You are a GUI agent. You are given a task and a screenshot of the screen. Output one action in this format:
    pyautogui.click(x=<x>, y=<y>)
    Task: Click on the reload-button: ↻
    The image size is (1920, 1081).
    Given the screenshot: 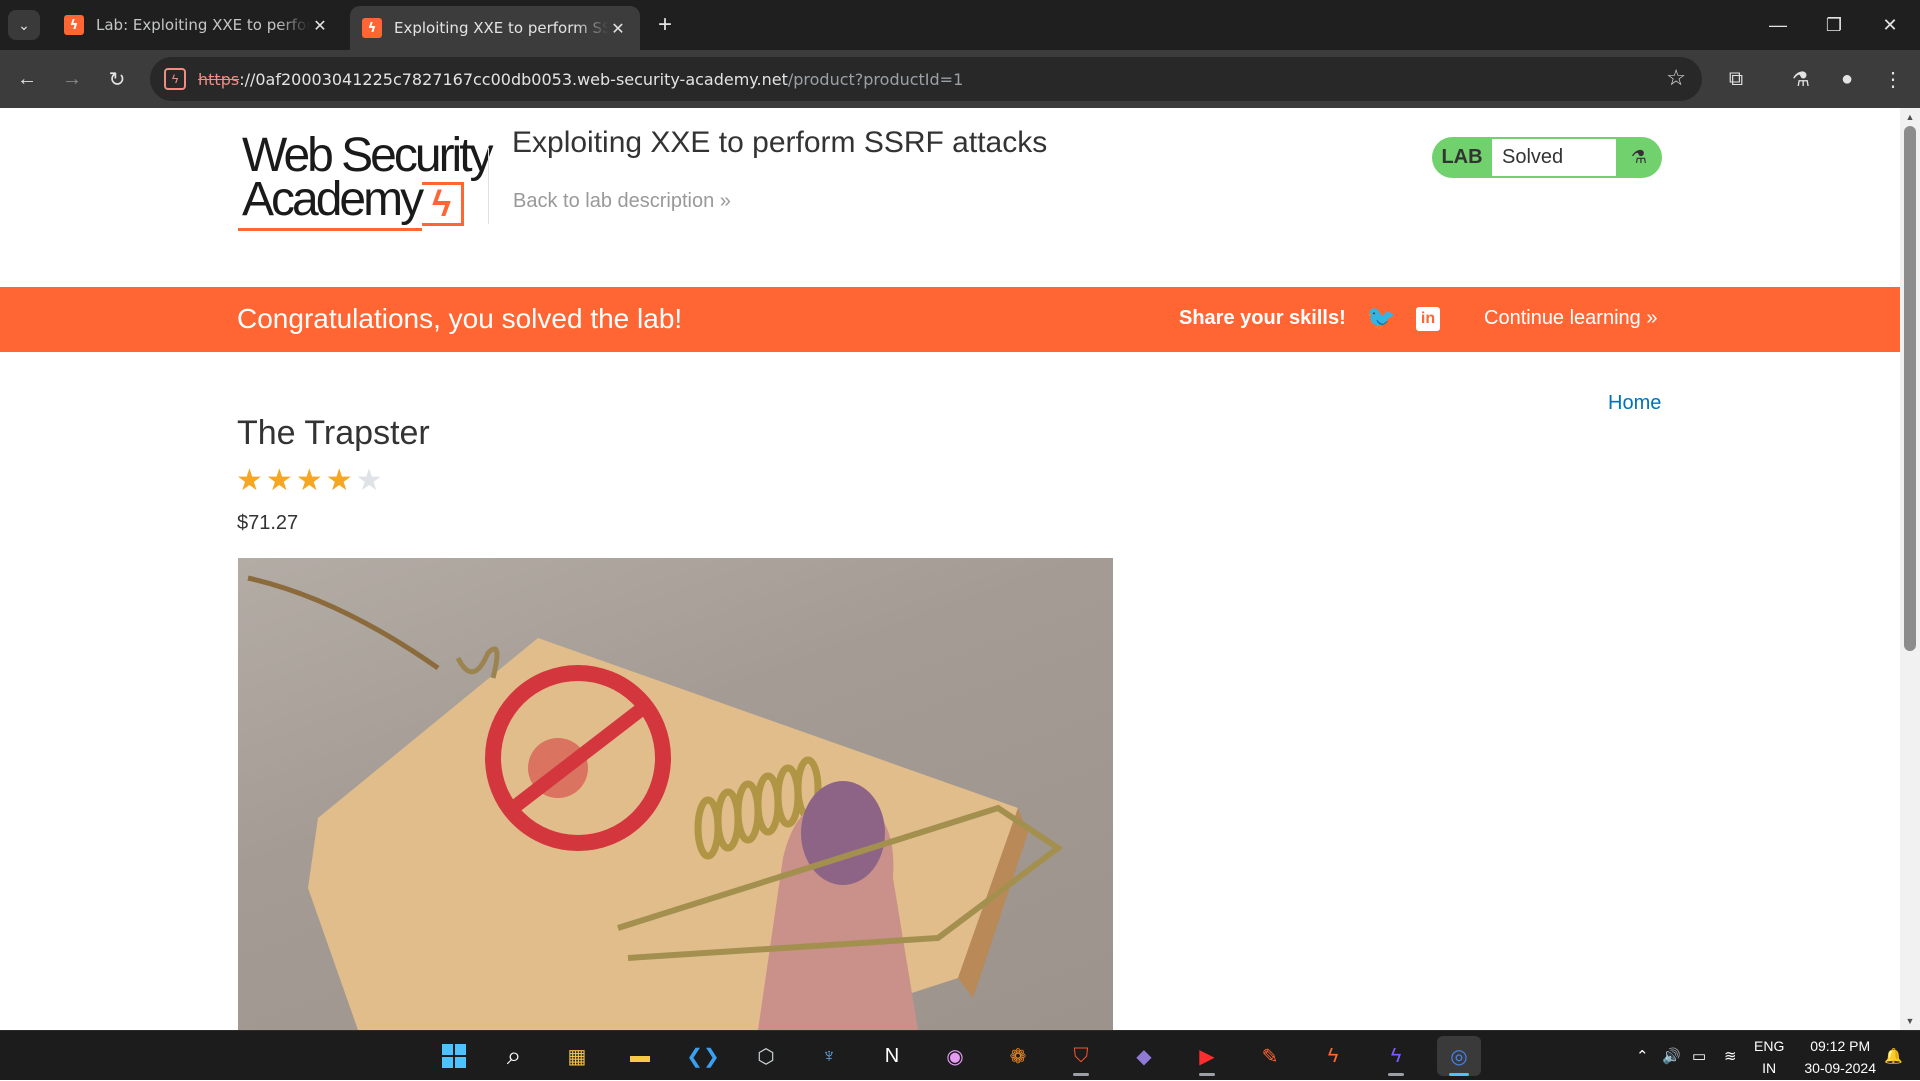 What is the action you would take?
    pyautogui.click(x=117, y=79)
    